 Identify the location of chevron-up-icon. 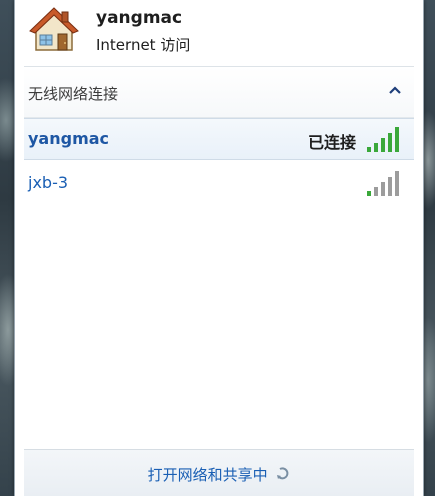
(395, 90).